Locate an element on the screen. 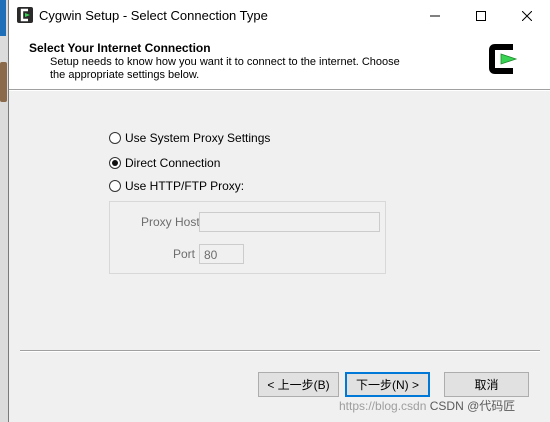 Image resolution: width=550 pixels, height=422 pixels. minimize-icon is located at coordinates (435, 15).